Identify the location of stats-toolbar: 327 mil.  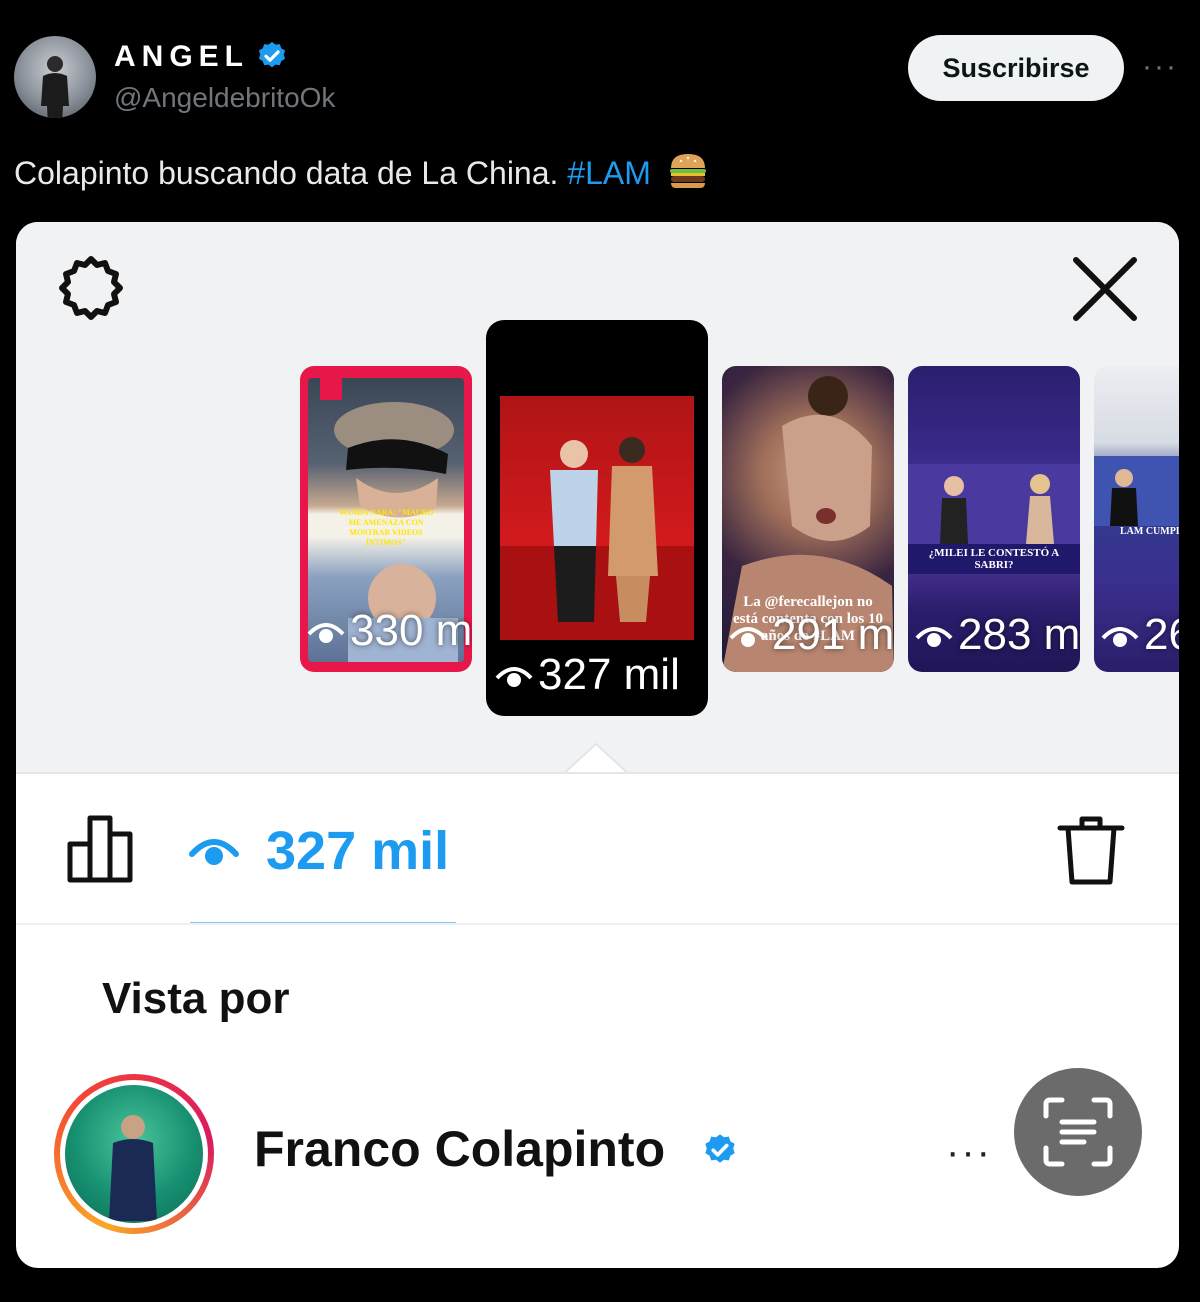
(597, 849).